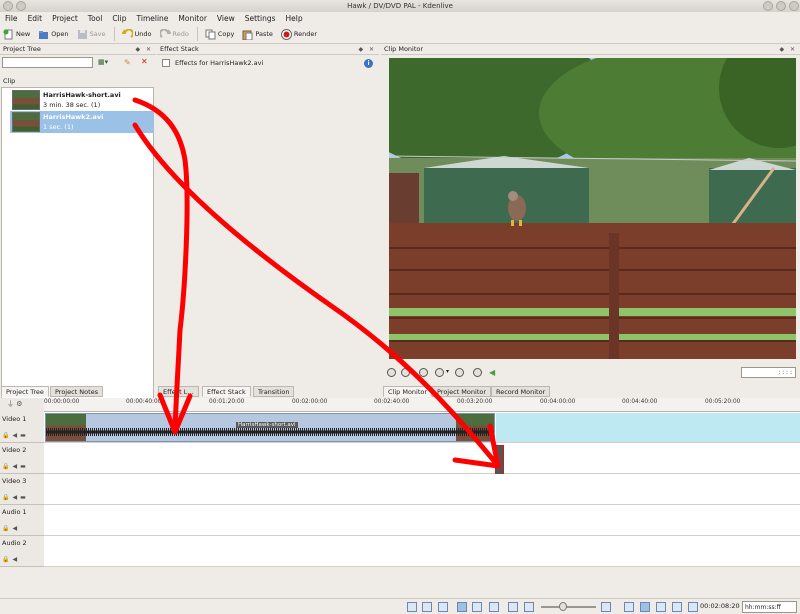 The height and width of the screenshot is (614, 800). What do you see at coordinates (768, 6) in the screenshot?
I see `minimize-icon` at bounding box center [768, 6].